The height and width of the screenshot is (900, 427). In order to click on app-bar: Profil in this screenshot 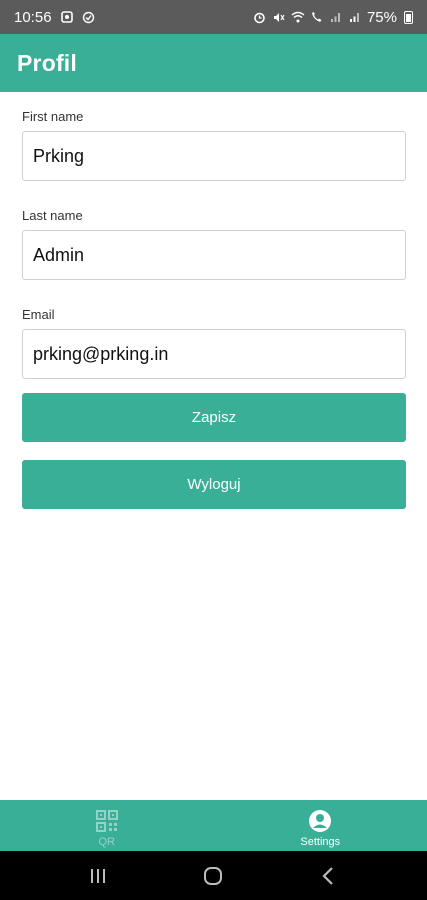, I will do `click(213, 63)`.